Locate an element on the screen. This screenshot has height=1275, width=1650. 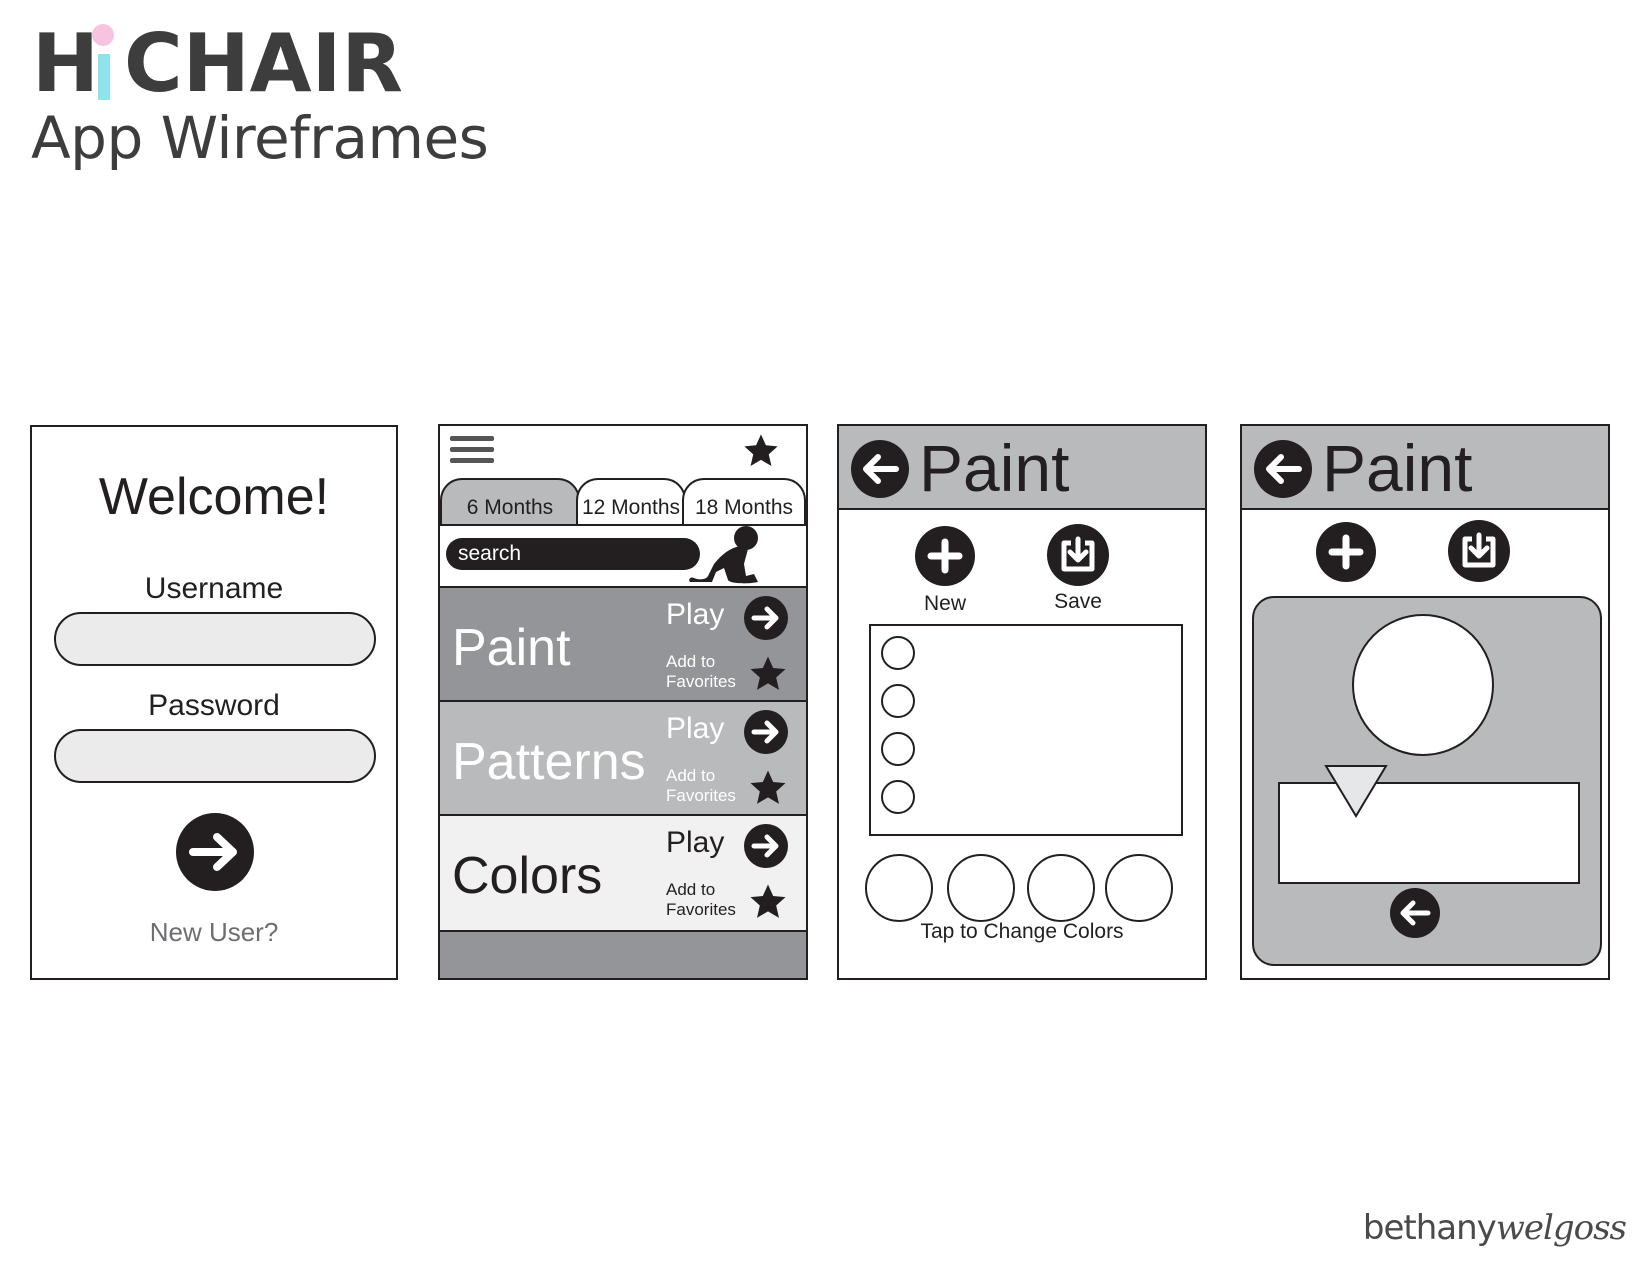
app-logo: H CHAIR is located at coordinates (232, 64).